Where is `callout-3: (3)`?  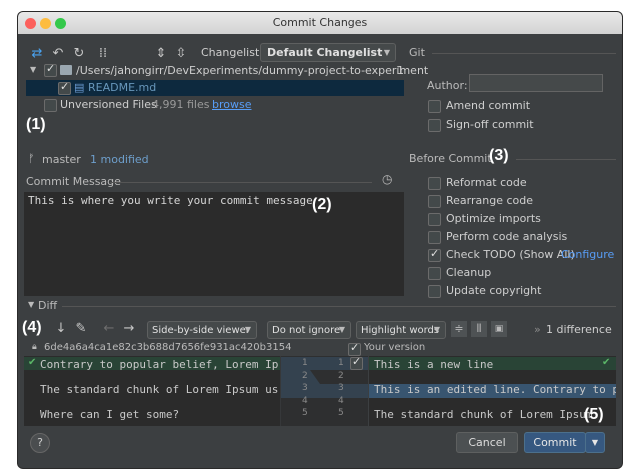
callout-3: (3) is located at coordinates (499, 155).